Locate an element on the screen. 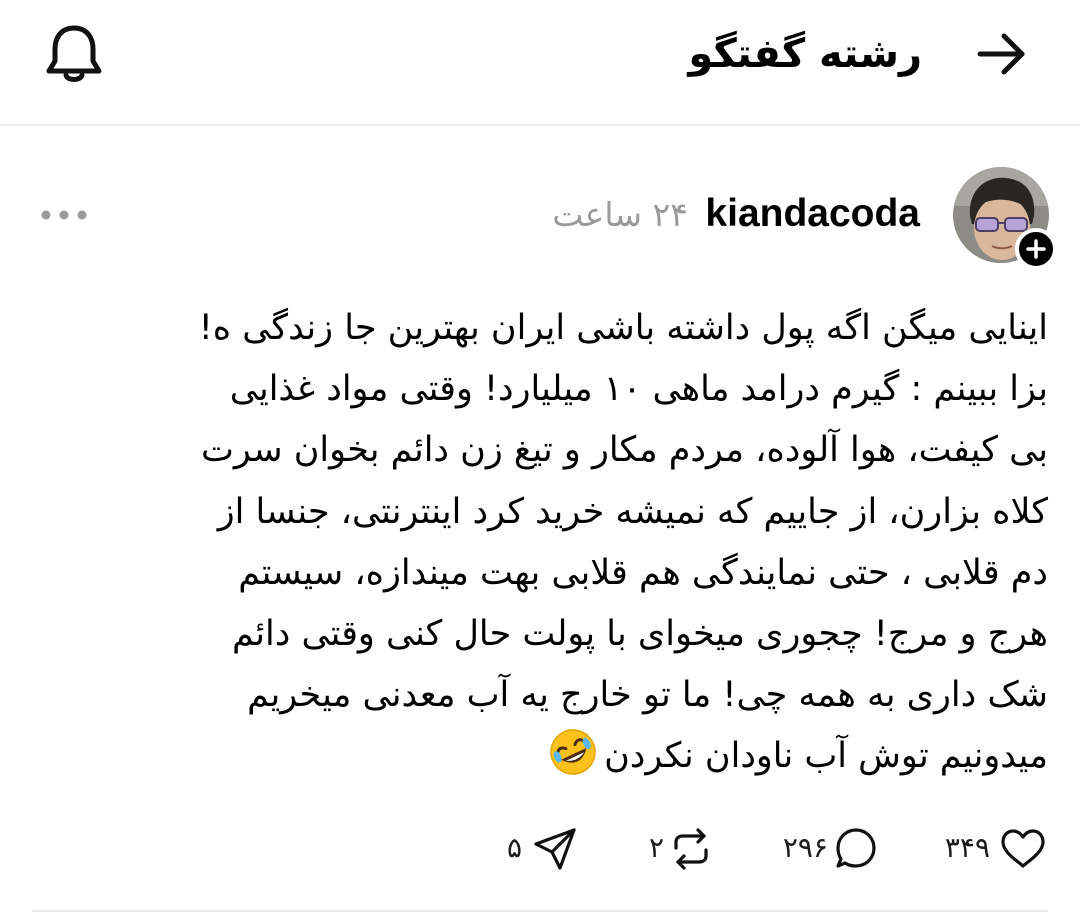  follow-button is located at coordinates (1036, 249).